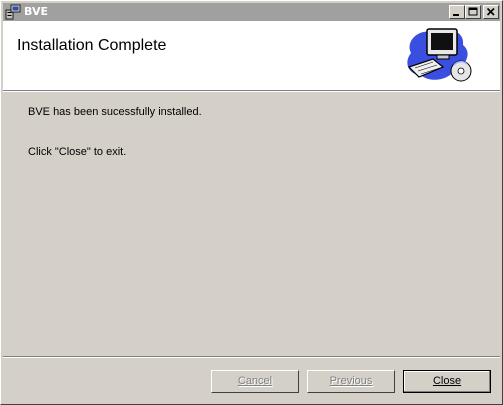  I want to click on header-divider-highlight, so click(251, 91).